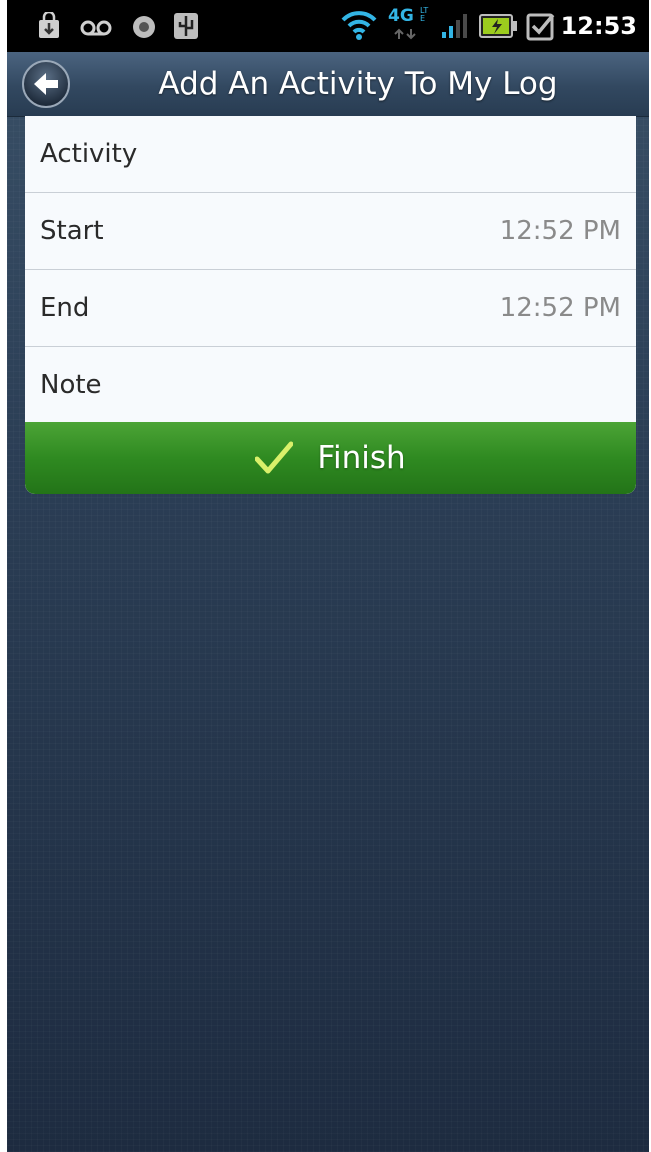  Describe the element at coordinates (598, 26) in the screenshot. I see `status-time: 12:53` at that location.